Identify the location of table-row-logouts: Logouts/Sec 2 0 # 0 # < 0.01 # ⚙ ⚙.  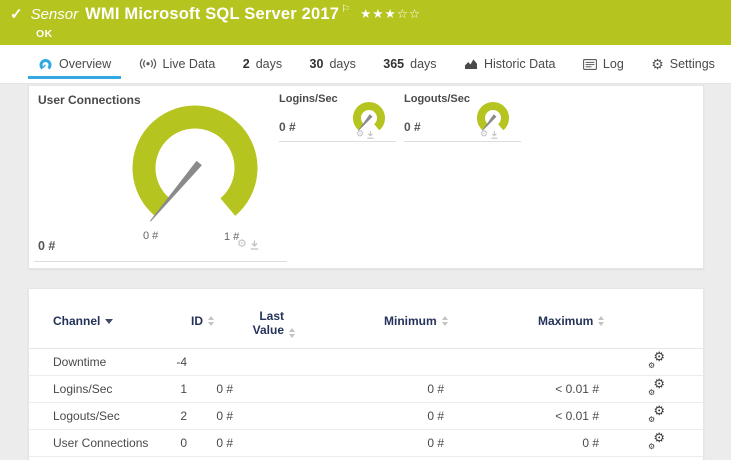
(366, 416).